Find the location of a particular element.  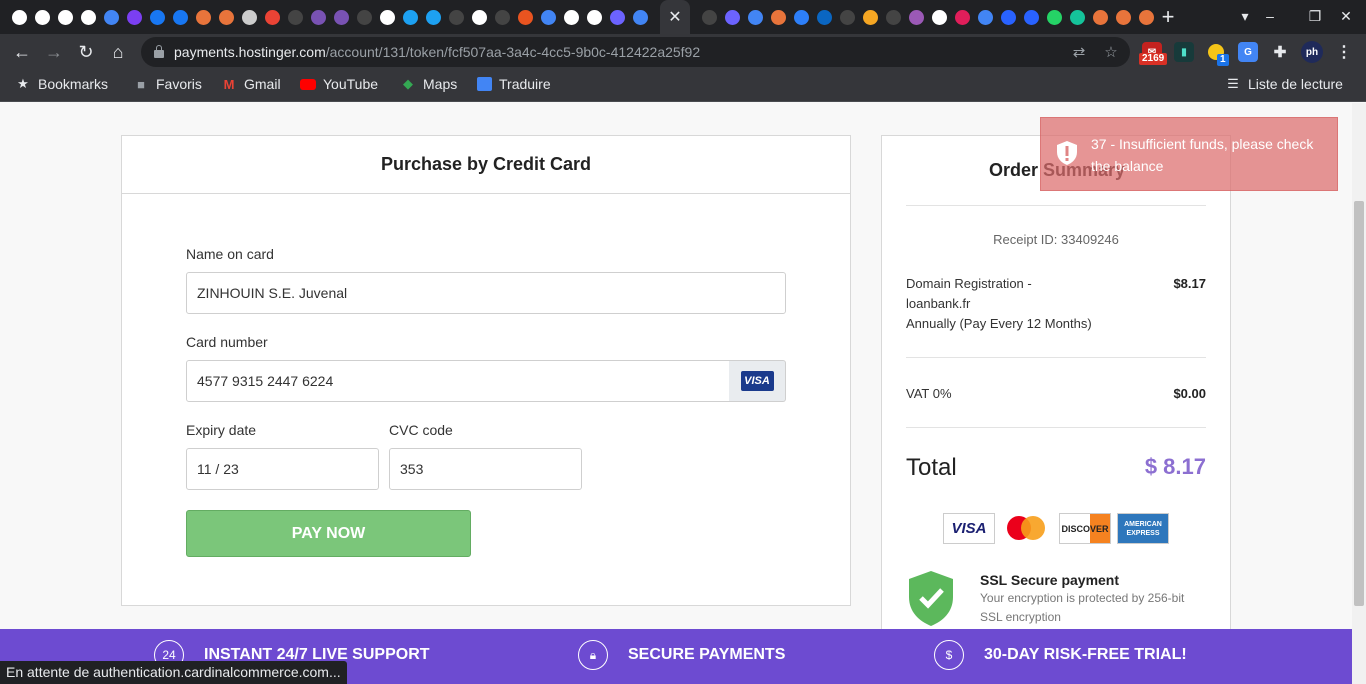

cvc-code-input: 353 is located at coordinates (485, 469).